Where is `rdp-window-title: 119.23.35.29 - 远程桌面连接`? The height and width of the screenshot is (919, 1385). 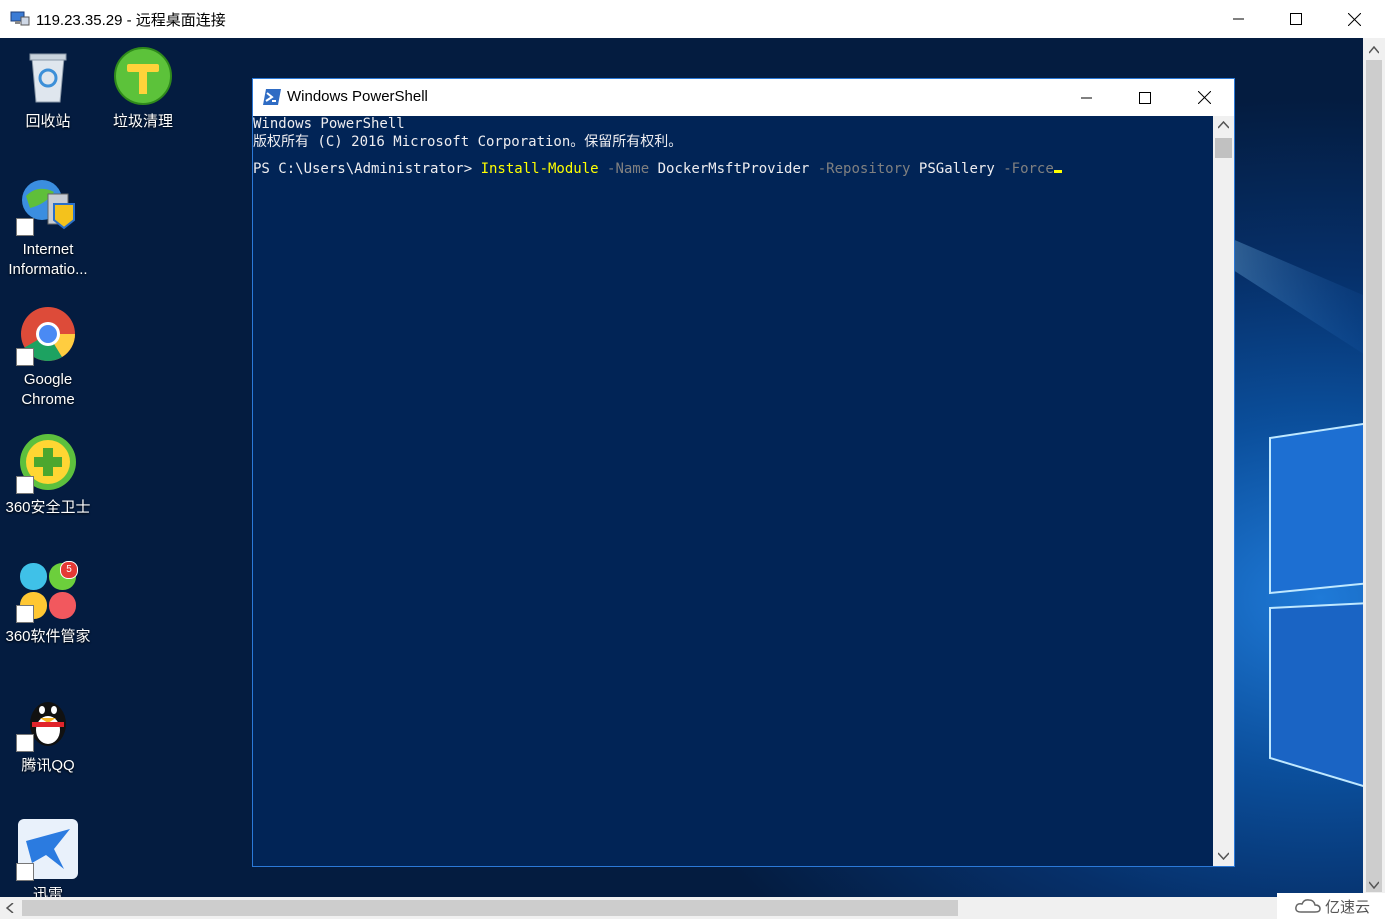 rdp-window-title: 119.23.35.29 - 远程桌面连接 is located at coordinates (131, 20).